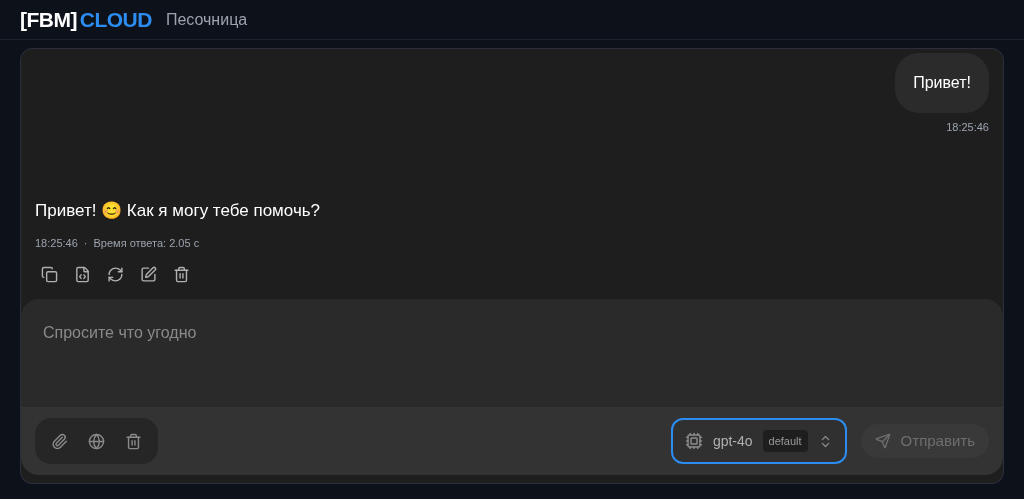  What do you see at coordinates (693, 441) in the screenshot?
I see `chip-icon` at bounding box center [693, 441].